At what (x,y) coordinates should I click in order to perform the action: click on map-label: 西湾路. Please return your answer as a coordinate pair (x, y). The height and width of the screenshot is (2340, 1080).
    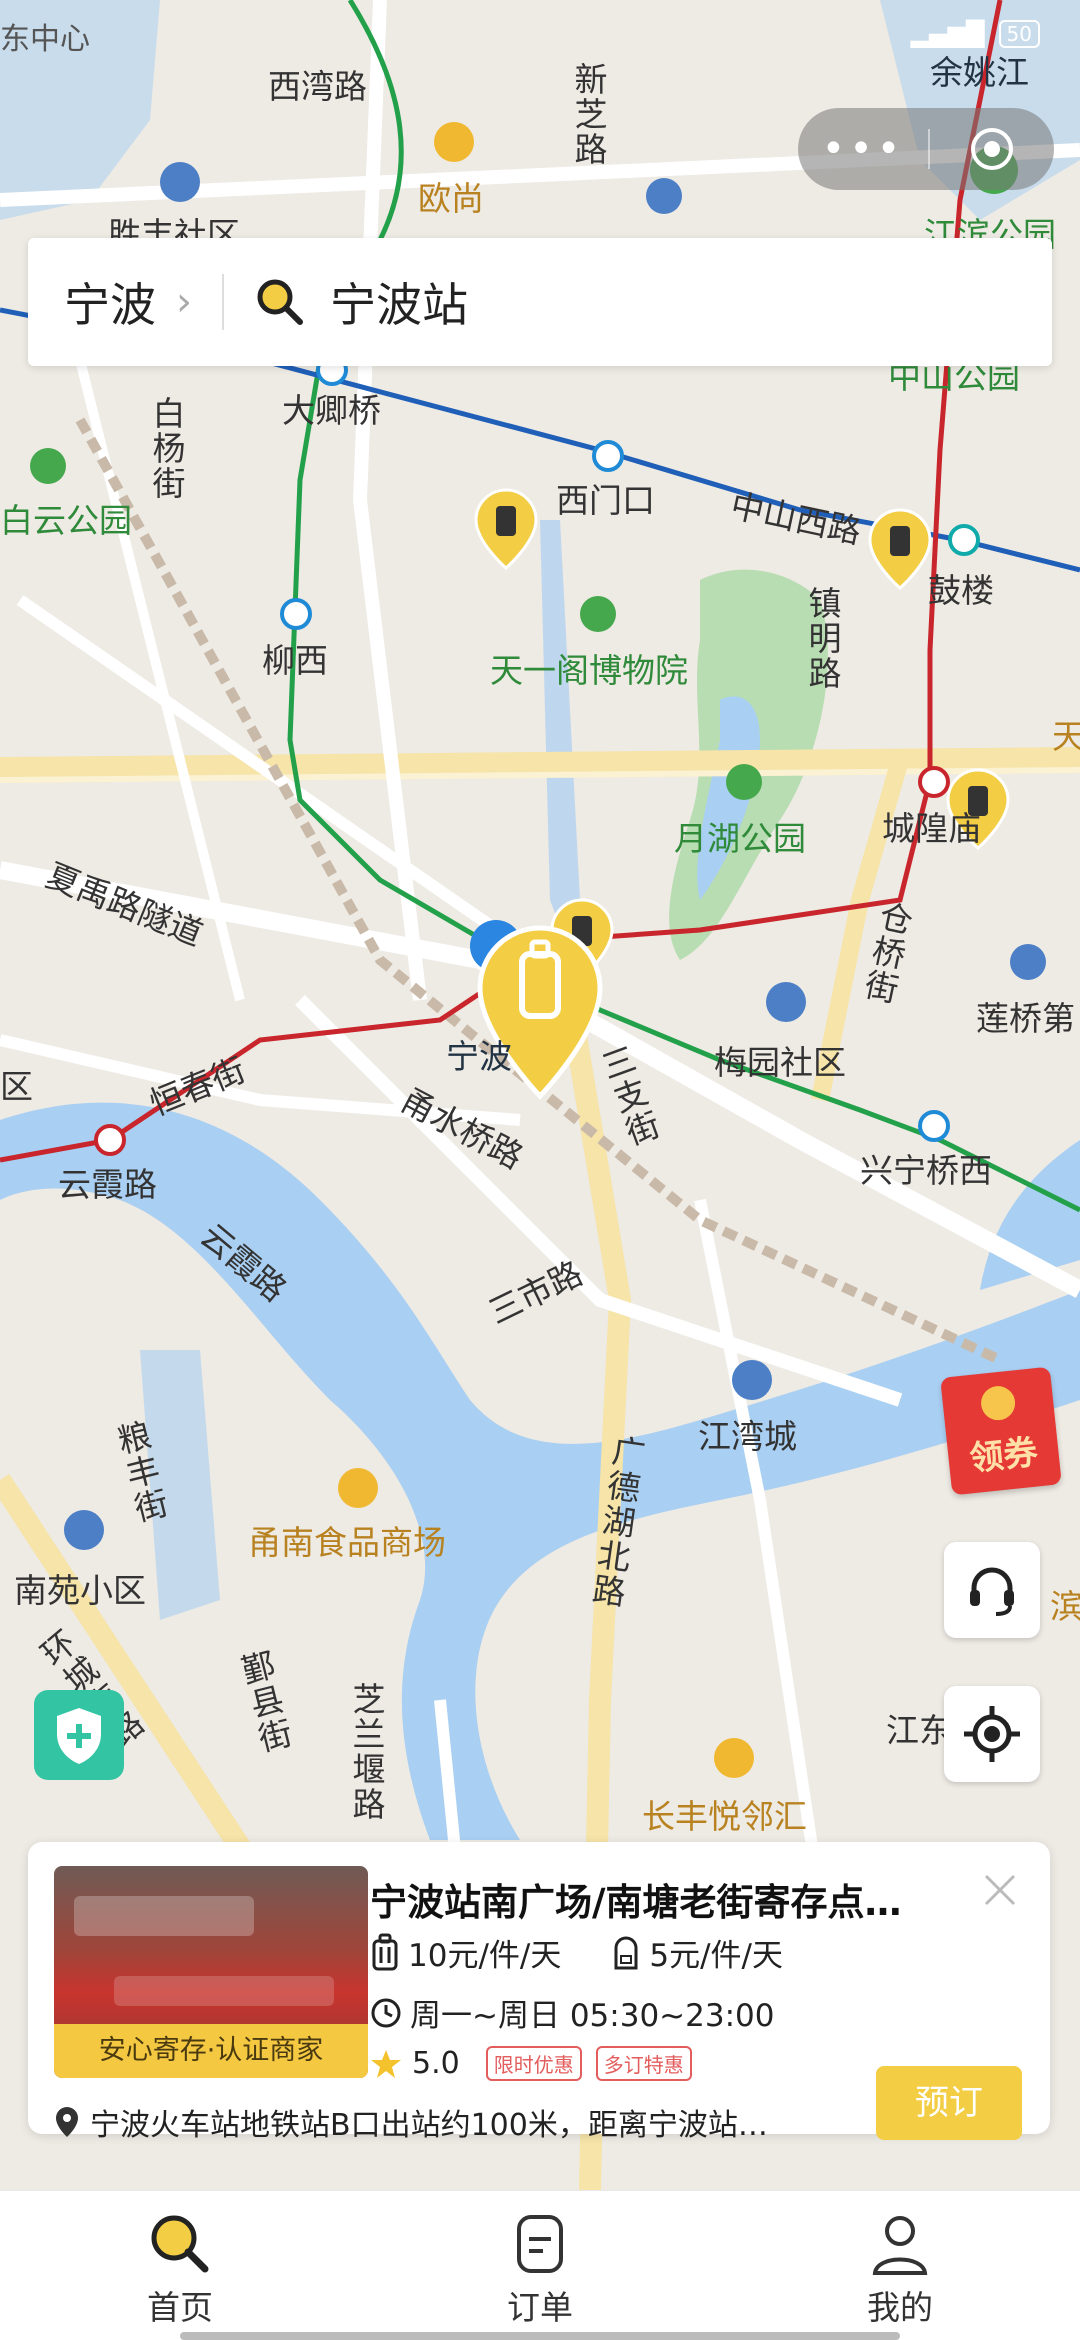
    Looking at the image, I should click on (317, 86).